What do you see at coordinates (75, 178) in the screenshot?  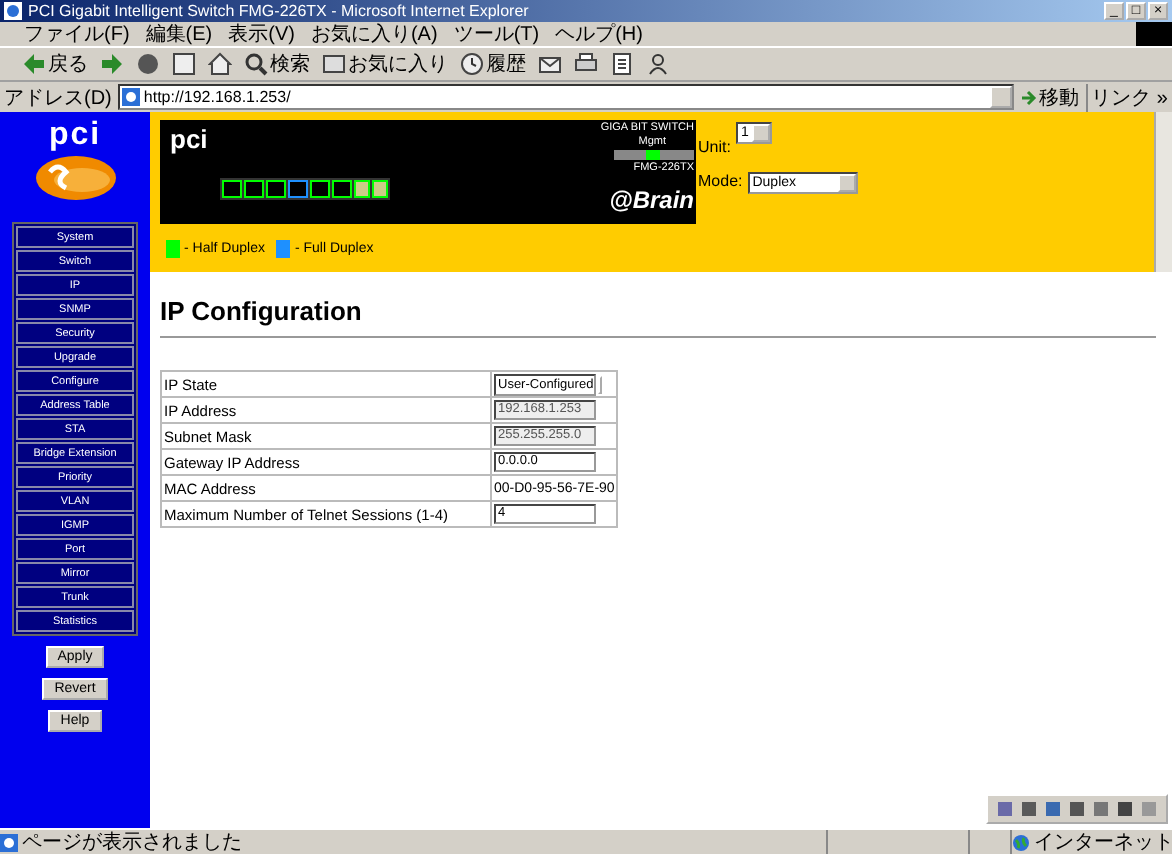 I see `emblem-logo-icon` at bounding box center [75, 178].